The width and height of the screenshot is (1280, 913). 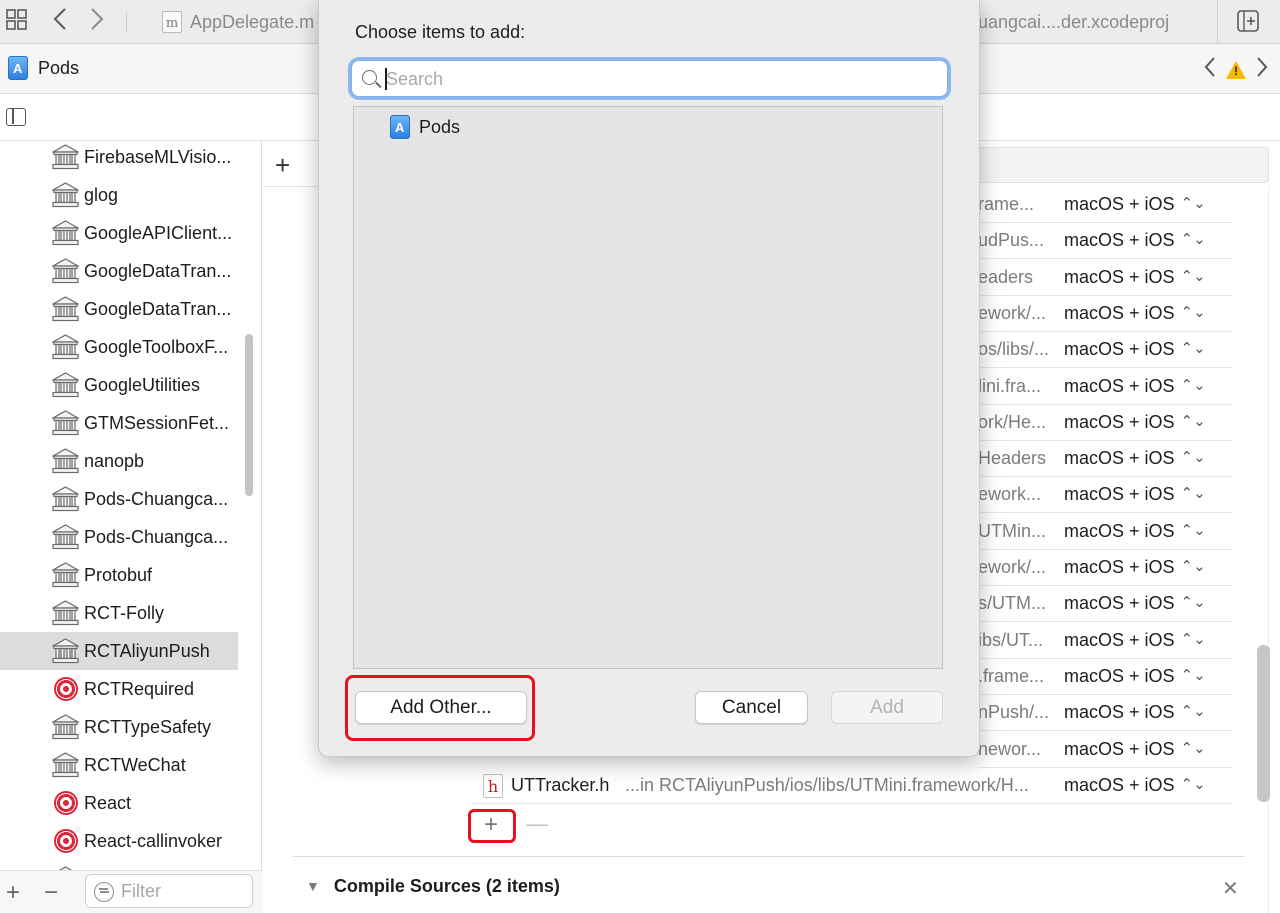 I want to click on warning-icon, so click(x=1236, y=70).